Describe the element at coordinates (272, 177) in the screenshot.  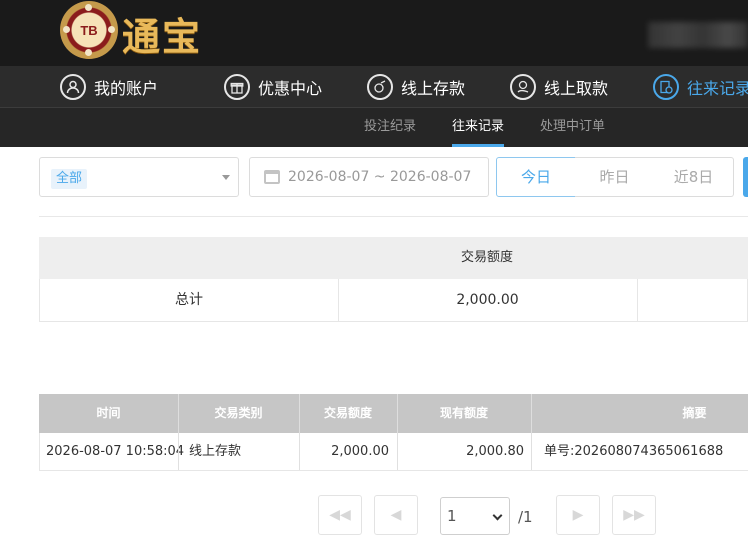
I see `calendar-icon` at that location.